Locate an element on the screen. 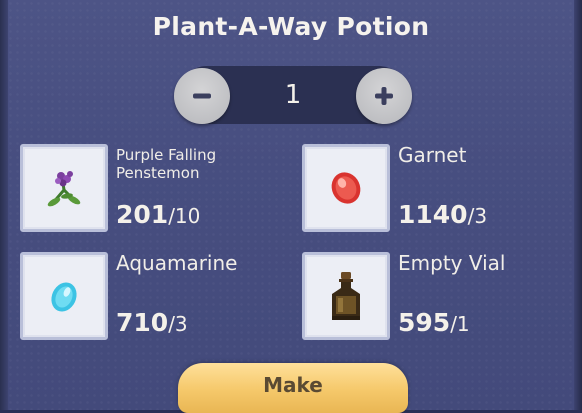 This screenshot has width=582, height=413. ingredient-purple-falling-penstemon: Purple Falling Penstemon 201/10 is located at coordinates (145, 191).